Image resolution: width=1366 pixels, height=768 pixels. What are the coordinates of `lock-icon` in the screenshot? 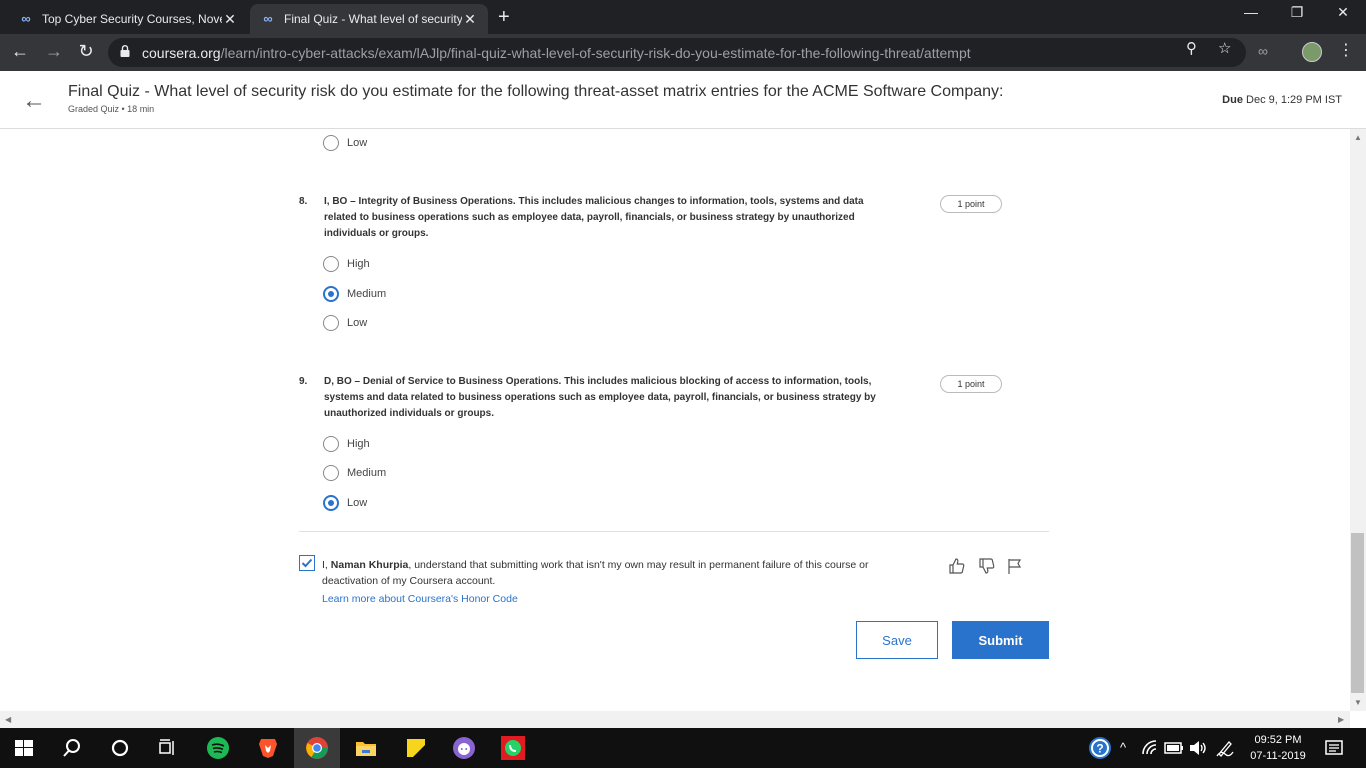 It's located at (125, 51).